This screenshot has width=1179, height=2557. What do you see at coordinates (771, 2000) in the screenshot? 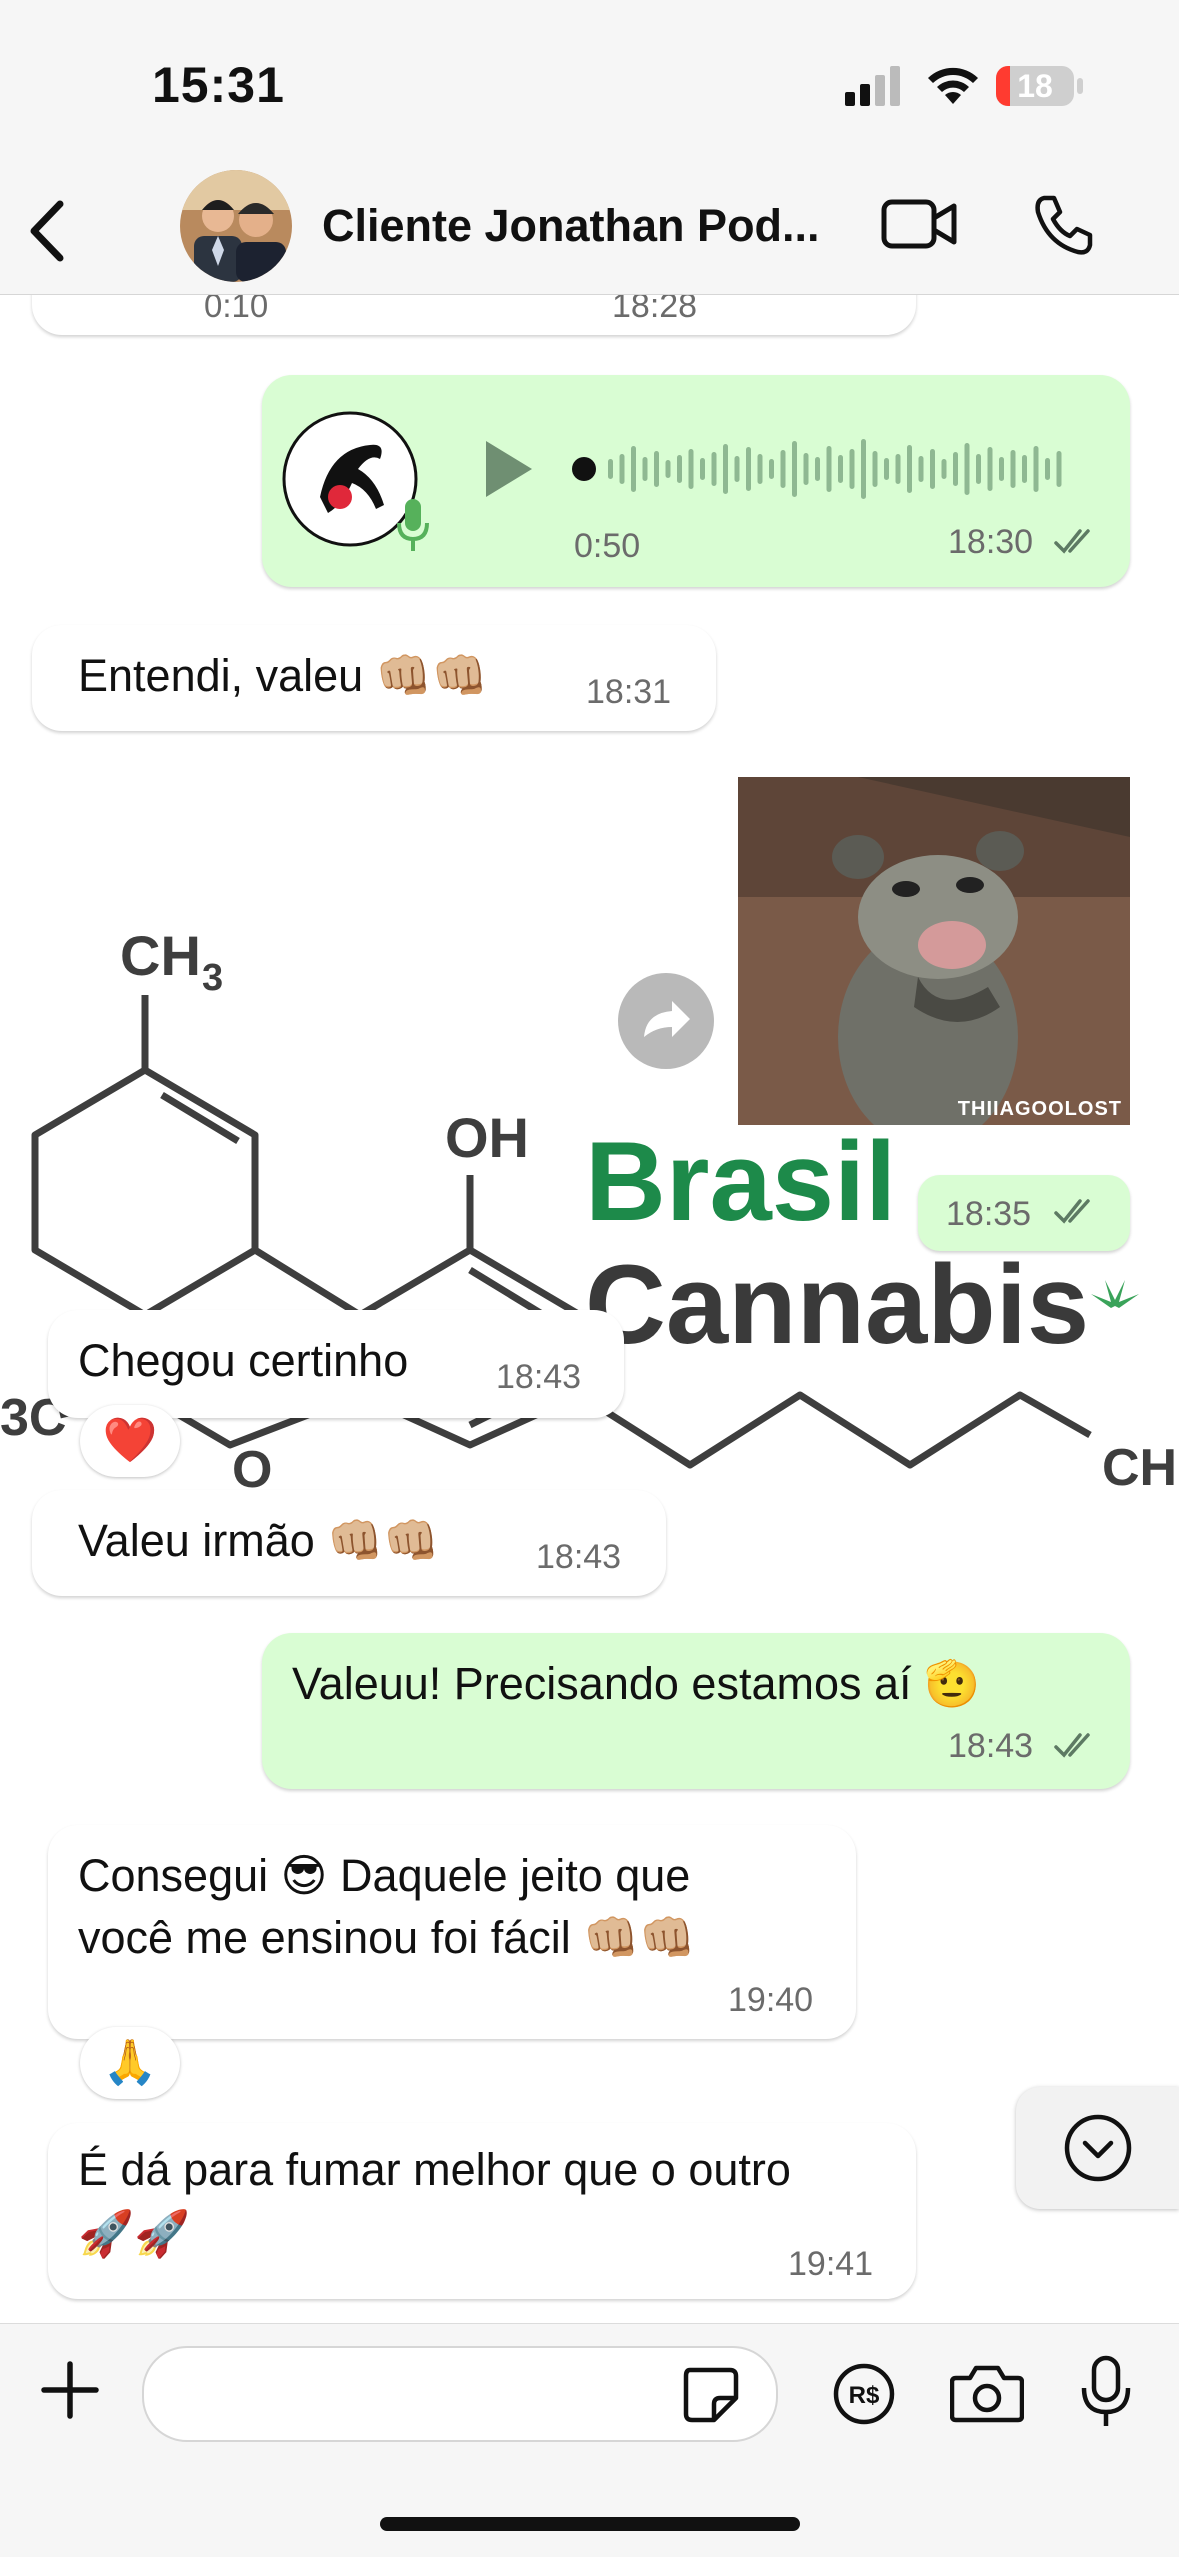
I see `message-time: 19:40` at bounding box center [771, 2000].